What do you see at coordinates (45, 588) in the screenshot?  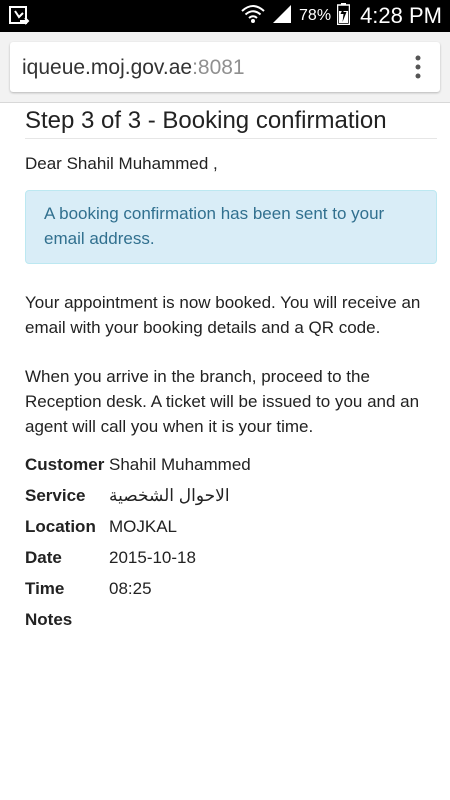 I see `detail-label: Time` at bounding box center [45, 588].